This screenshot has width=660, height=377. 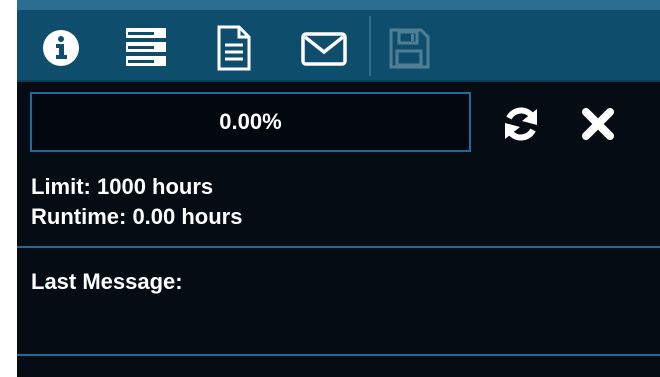 I want to click on document-icon, so click(x=234, y=48).